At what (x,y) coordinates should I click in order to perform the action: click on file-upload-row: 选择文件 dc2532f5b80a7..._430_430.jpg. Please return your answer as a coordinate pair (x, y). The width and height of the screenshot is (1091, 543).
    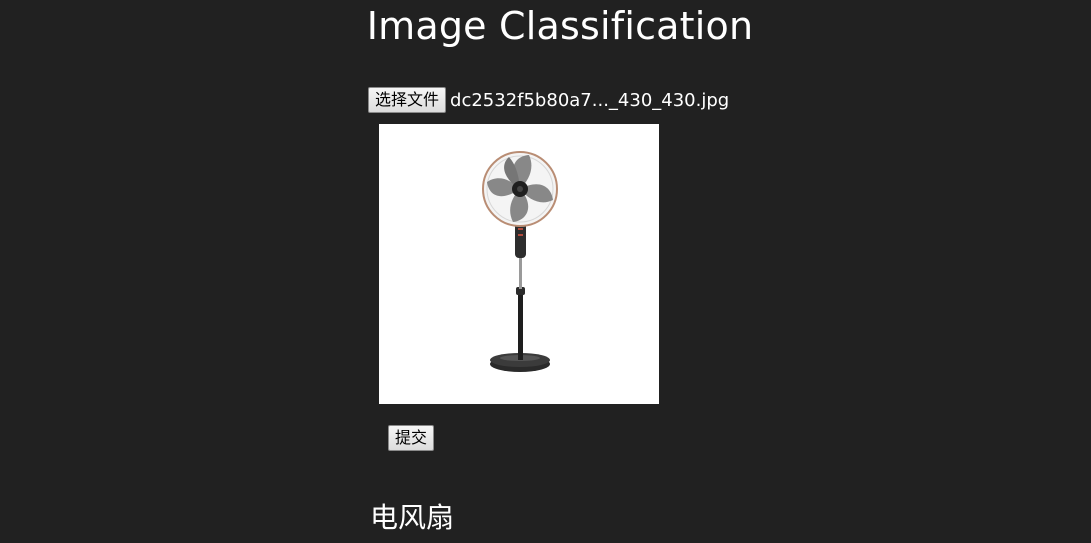
    Looking at the image, I should click on (548, 100).